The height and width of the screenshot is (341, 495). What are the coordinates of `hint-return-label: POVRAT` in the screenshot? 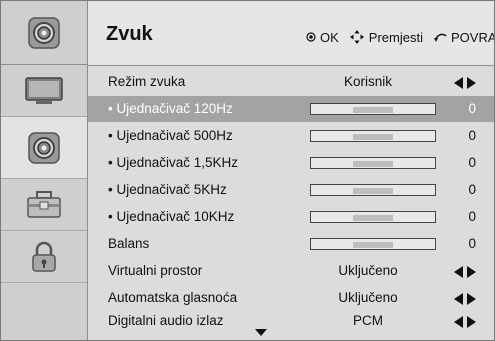 It's located at (472, 37).